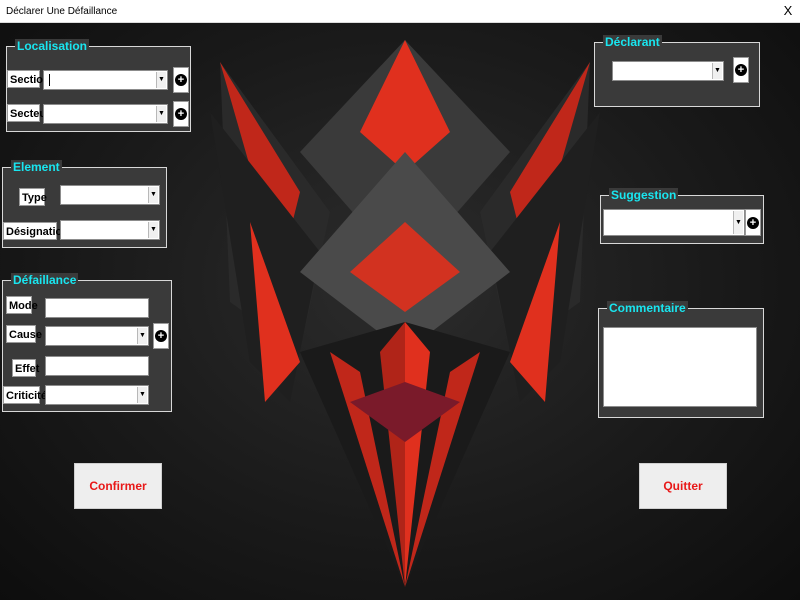 This screenshot has height=600, width=800. I want to click on criticite-label: Criticité, so click(25, 395).